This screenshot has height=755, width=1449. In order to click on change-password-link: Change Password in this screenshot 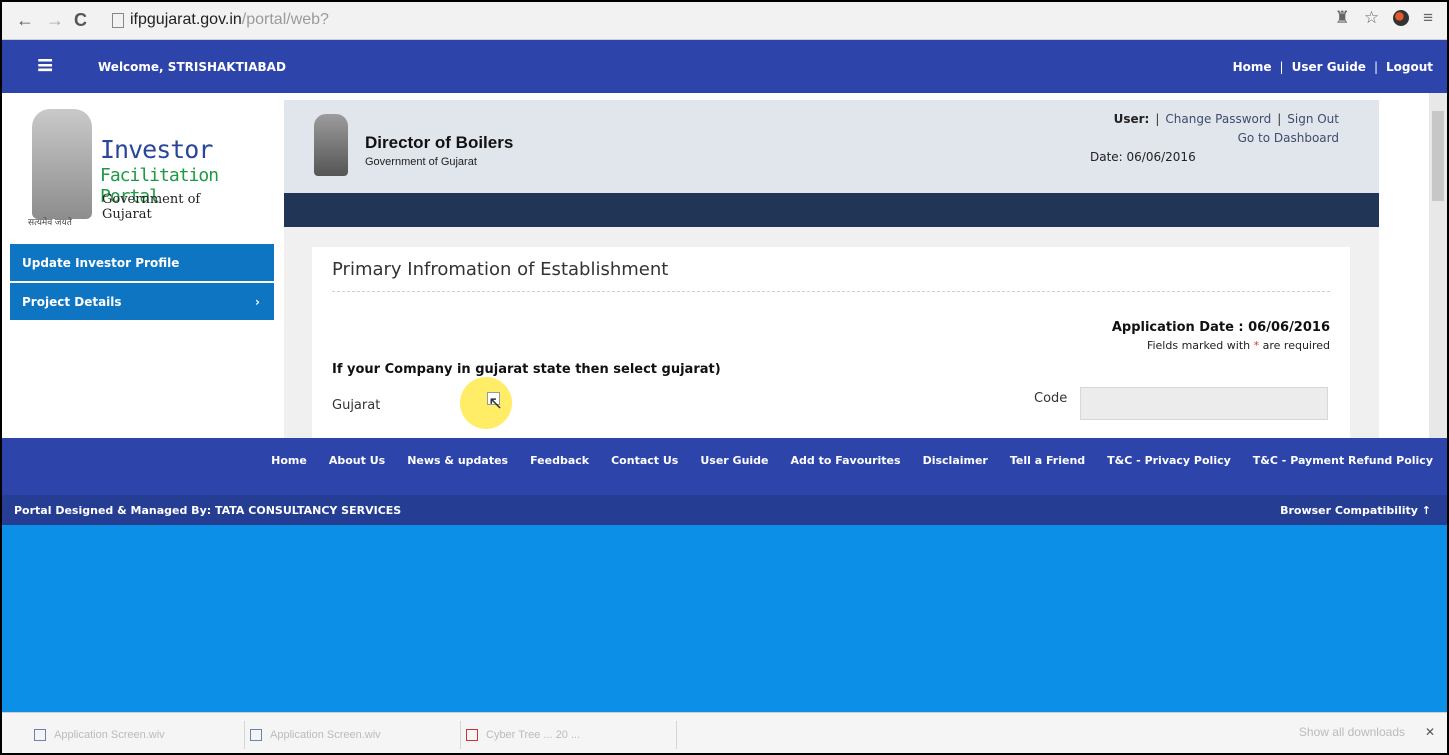, I will do `click(1218, 119)`.